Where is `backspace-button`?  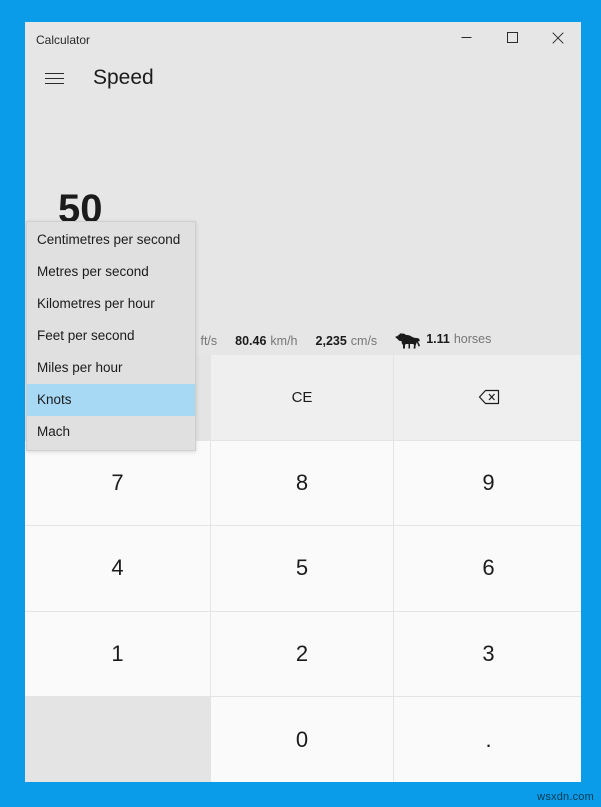
backspace-button is located at coordinates (487, 397).